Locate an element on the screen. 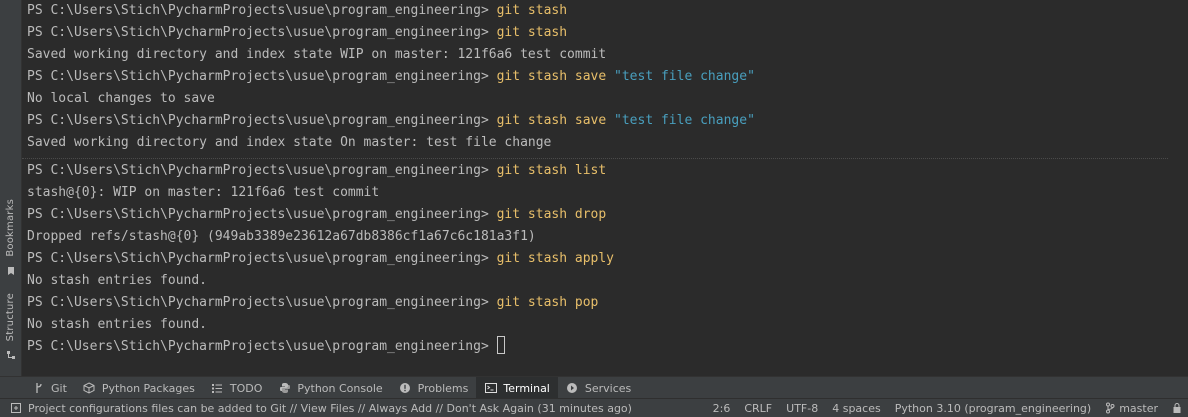 The width and height of the screenshot is (1188, 417). line-ending-selector: CRLF is located at coordinates (758, 408).